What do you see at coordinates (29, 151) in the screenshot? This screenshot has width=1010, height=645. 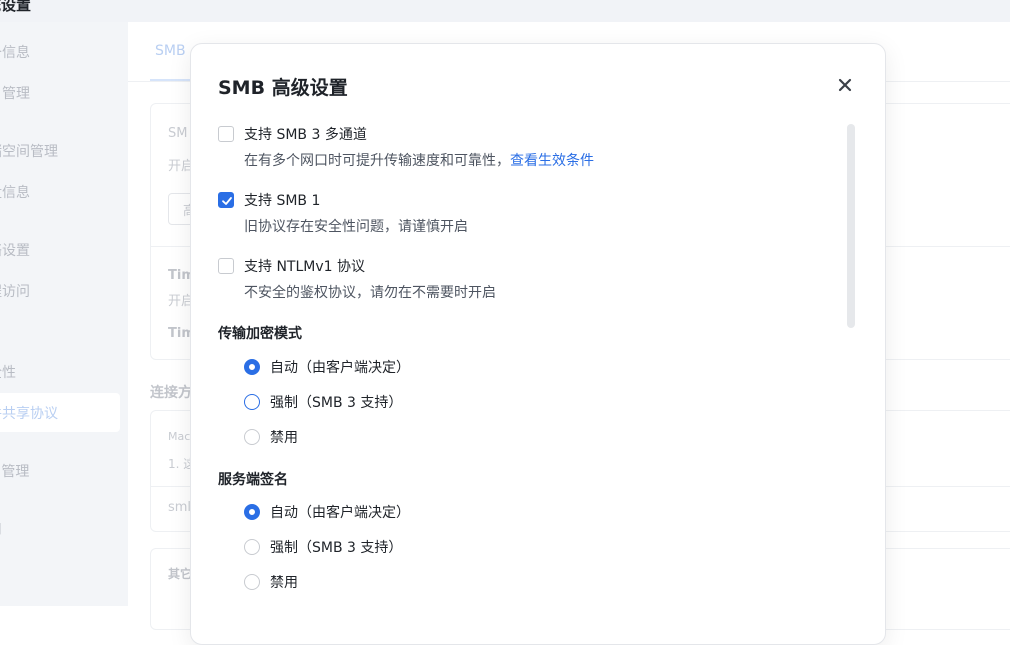 I see `sidebar-item-storage-management: 储空间管理` at bounding box center [29, 151].